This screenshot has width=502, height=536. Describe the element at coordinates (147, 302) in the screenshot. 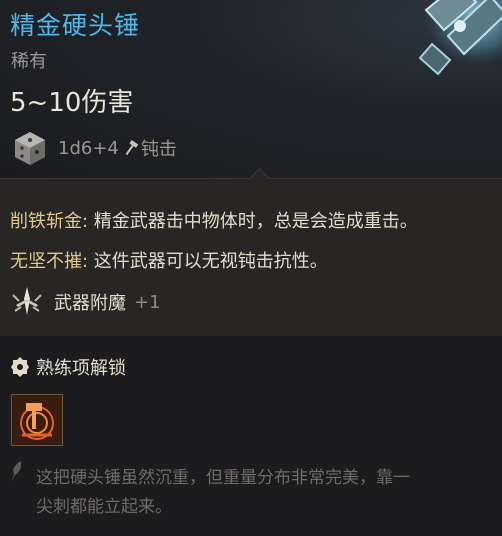

I see `enchant-value: +1` at that location.